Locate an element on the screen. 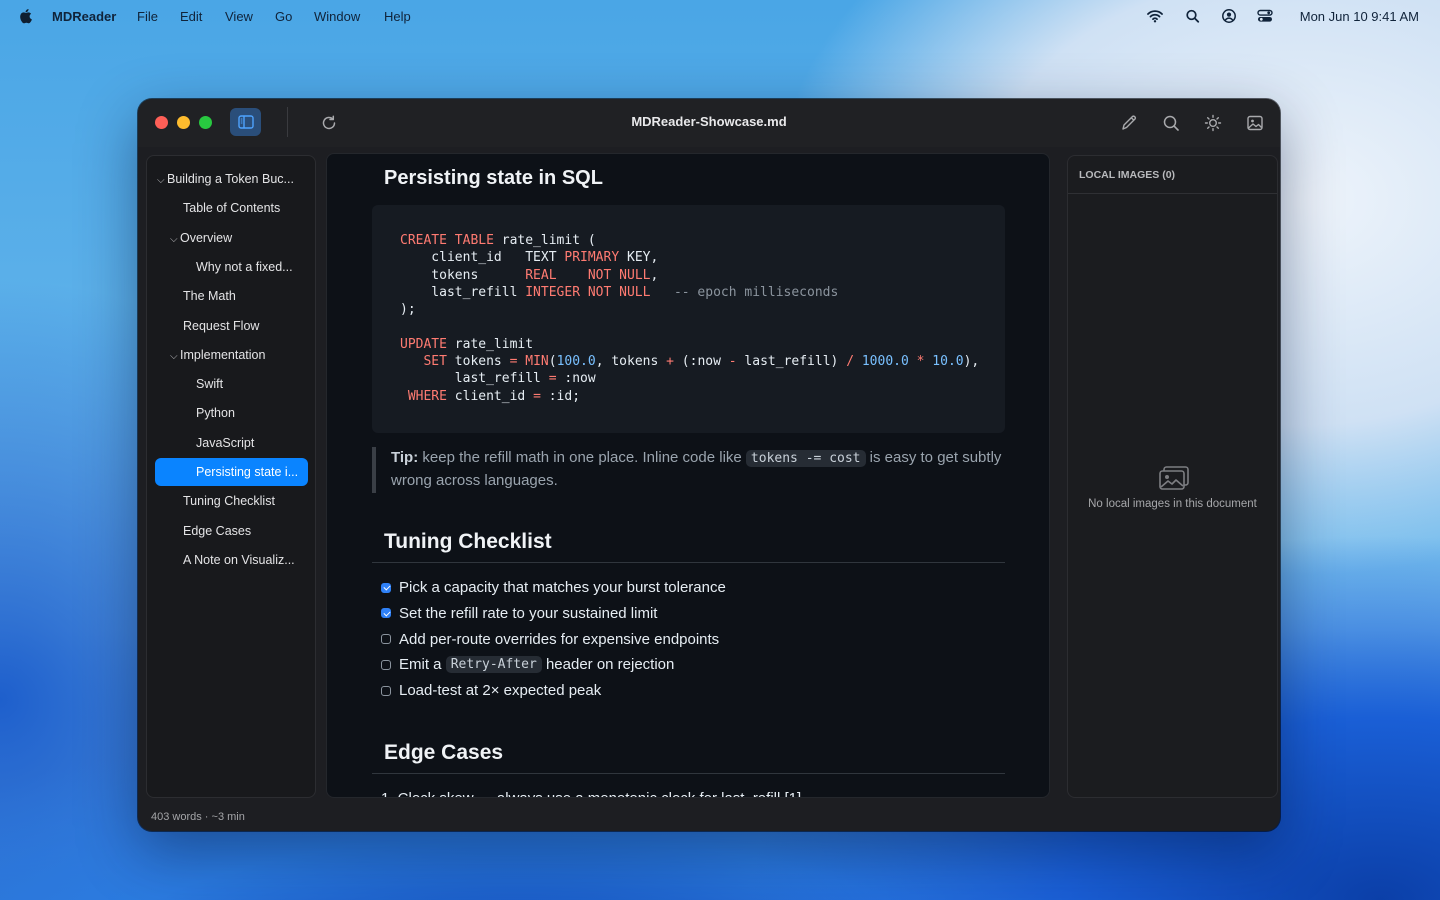 The height and width of the screenshot is (900, 1440). control-center-icon is located at coordinates (1265, 16).